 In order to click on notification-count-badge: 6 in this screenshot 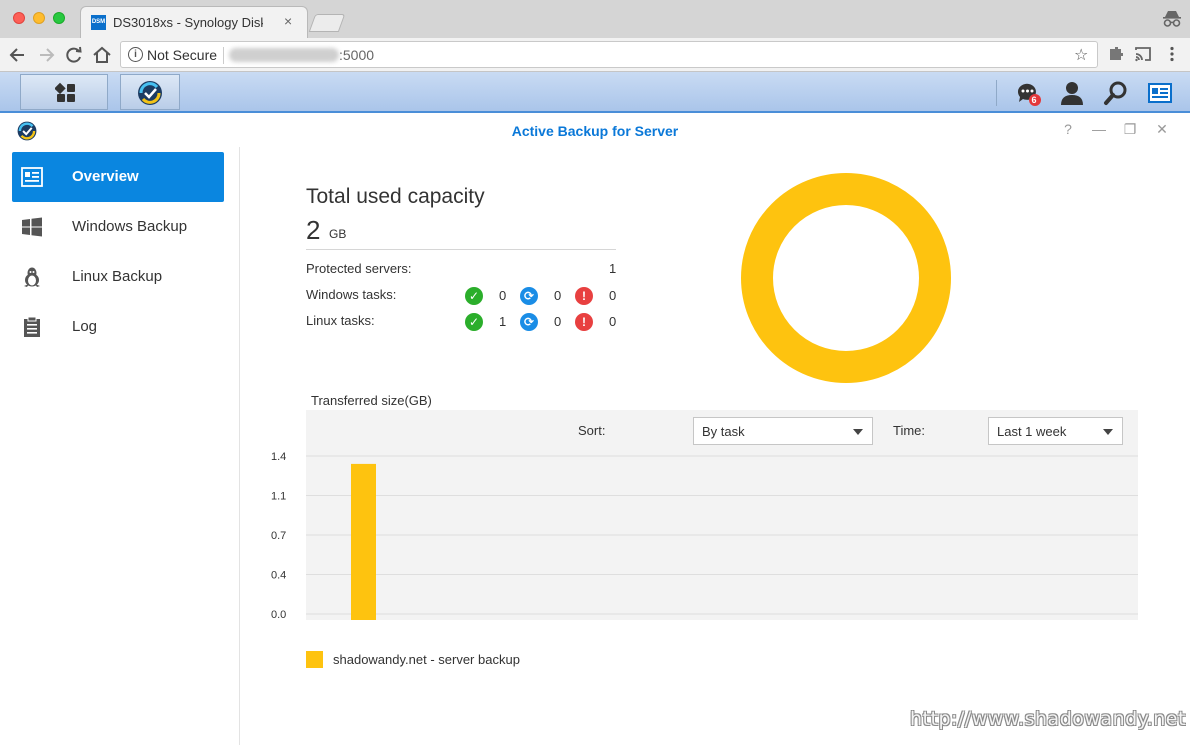, I will do `click(1034, 100)`.